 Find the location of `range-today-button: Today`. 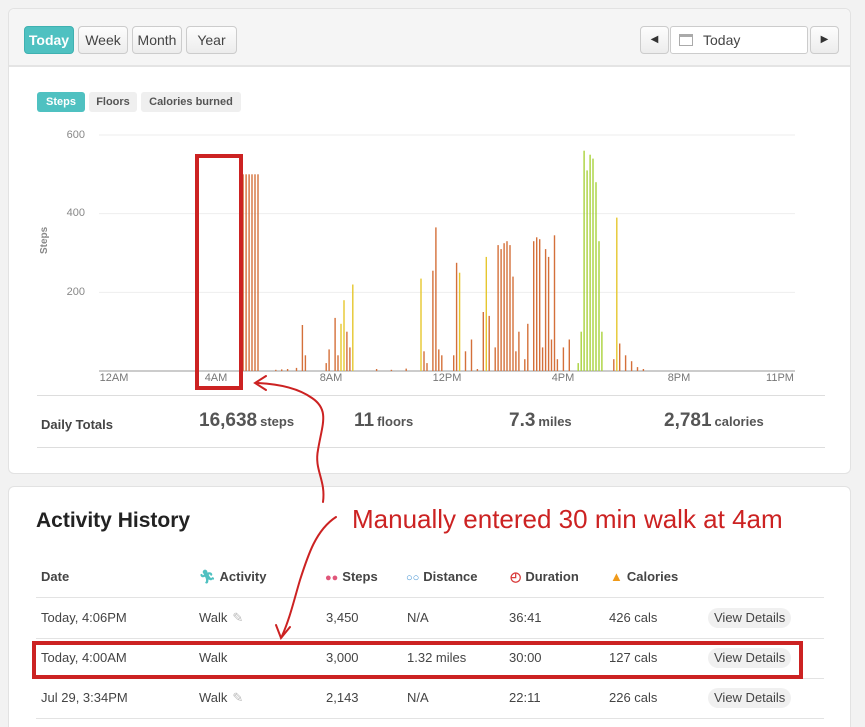

range-today-button: Today is located at coordinates (49, 40).